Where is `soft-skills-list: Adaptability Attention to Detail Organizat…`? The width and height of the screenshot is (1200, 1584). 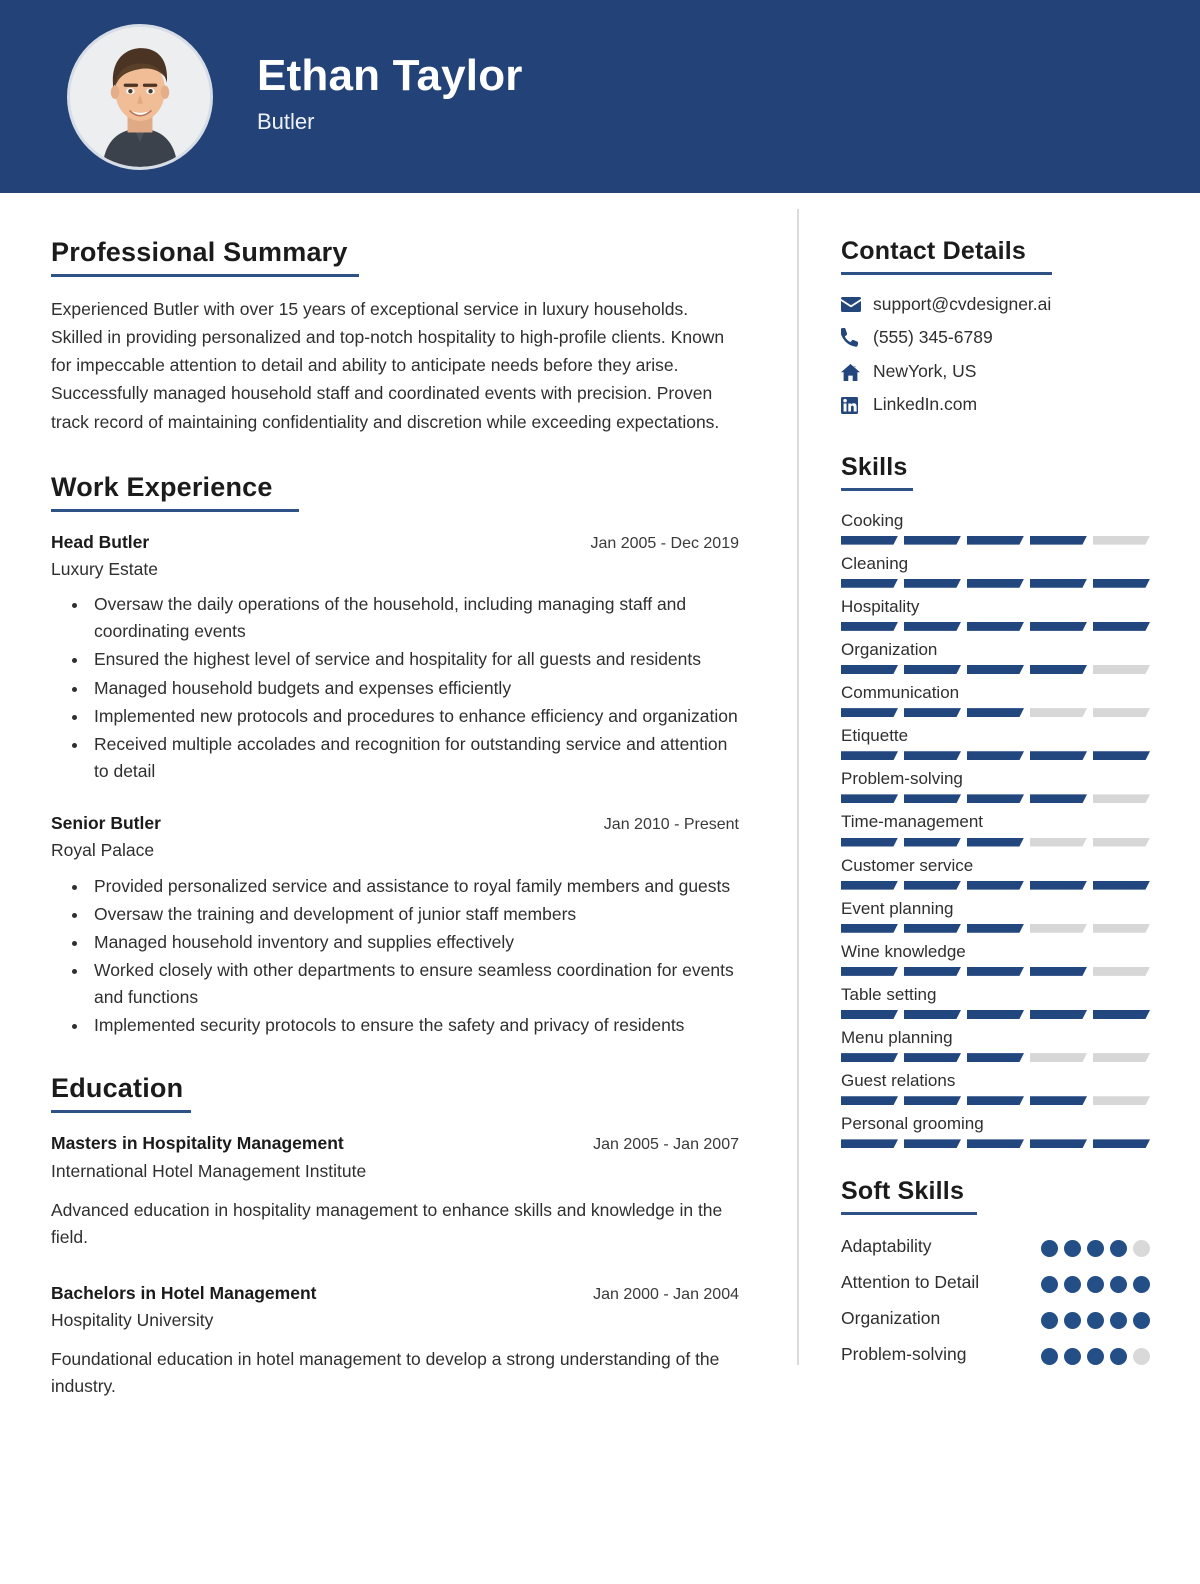
soft-skills-list: Adaptability Attention to Detail Organizat… is located at coordinates (995, 1303).